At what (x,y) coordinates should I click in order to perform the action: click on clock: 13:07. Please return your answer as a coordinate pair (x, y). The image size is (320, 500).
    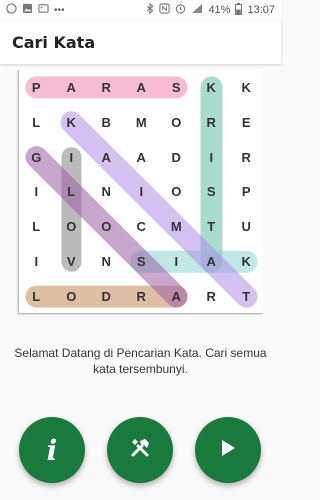
    Looking at the image, I should click on (261, 10).